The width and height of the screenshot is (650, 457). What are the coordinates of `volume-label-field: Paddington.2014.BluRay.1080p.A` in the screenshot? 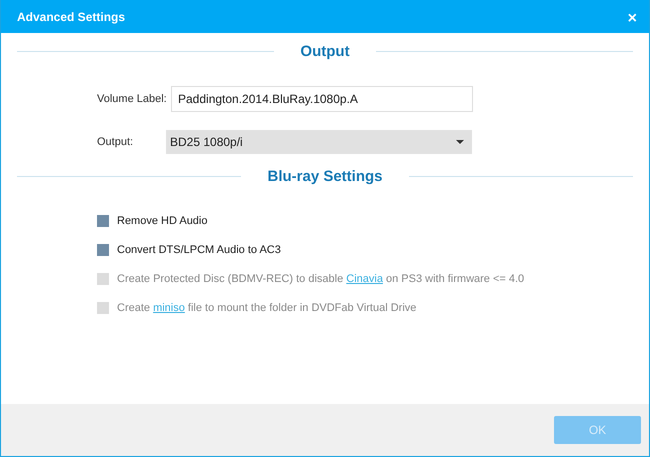 It's located at (322, 99).